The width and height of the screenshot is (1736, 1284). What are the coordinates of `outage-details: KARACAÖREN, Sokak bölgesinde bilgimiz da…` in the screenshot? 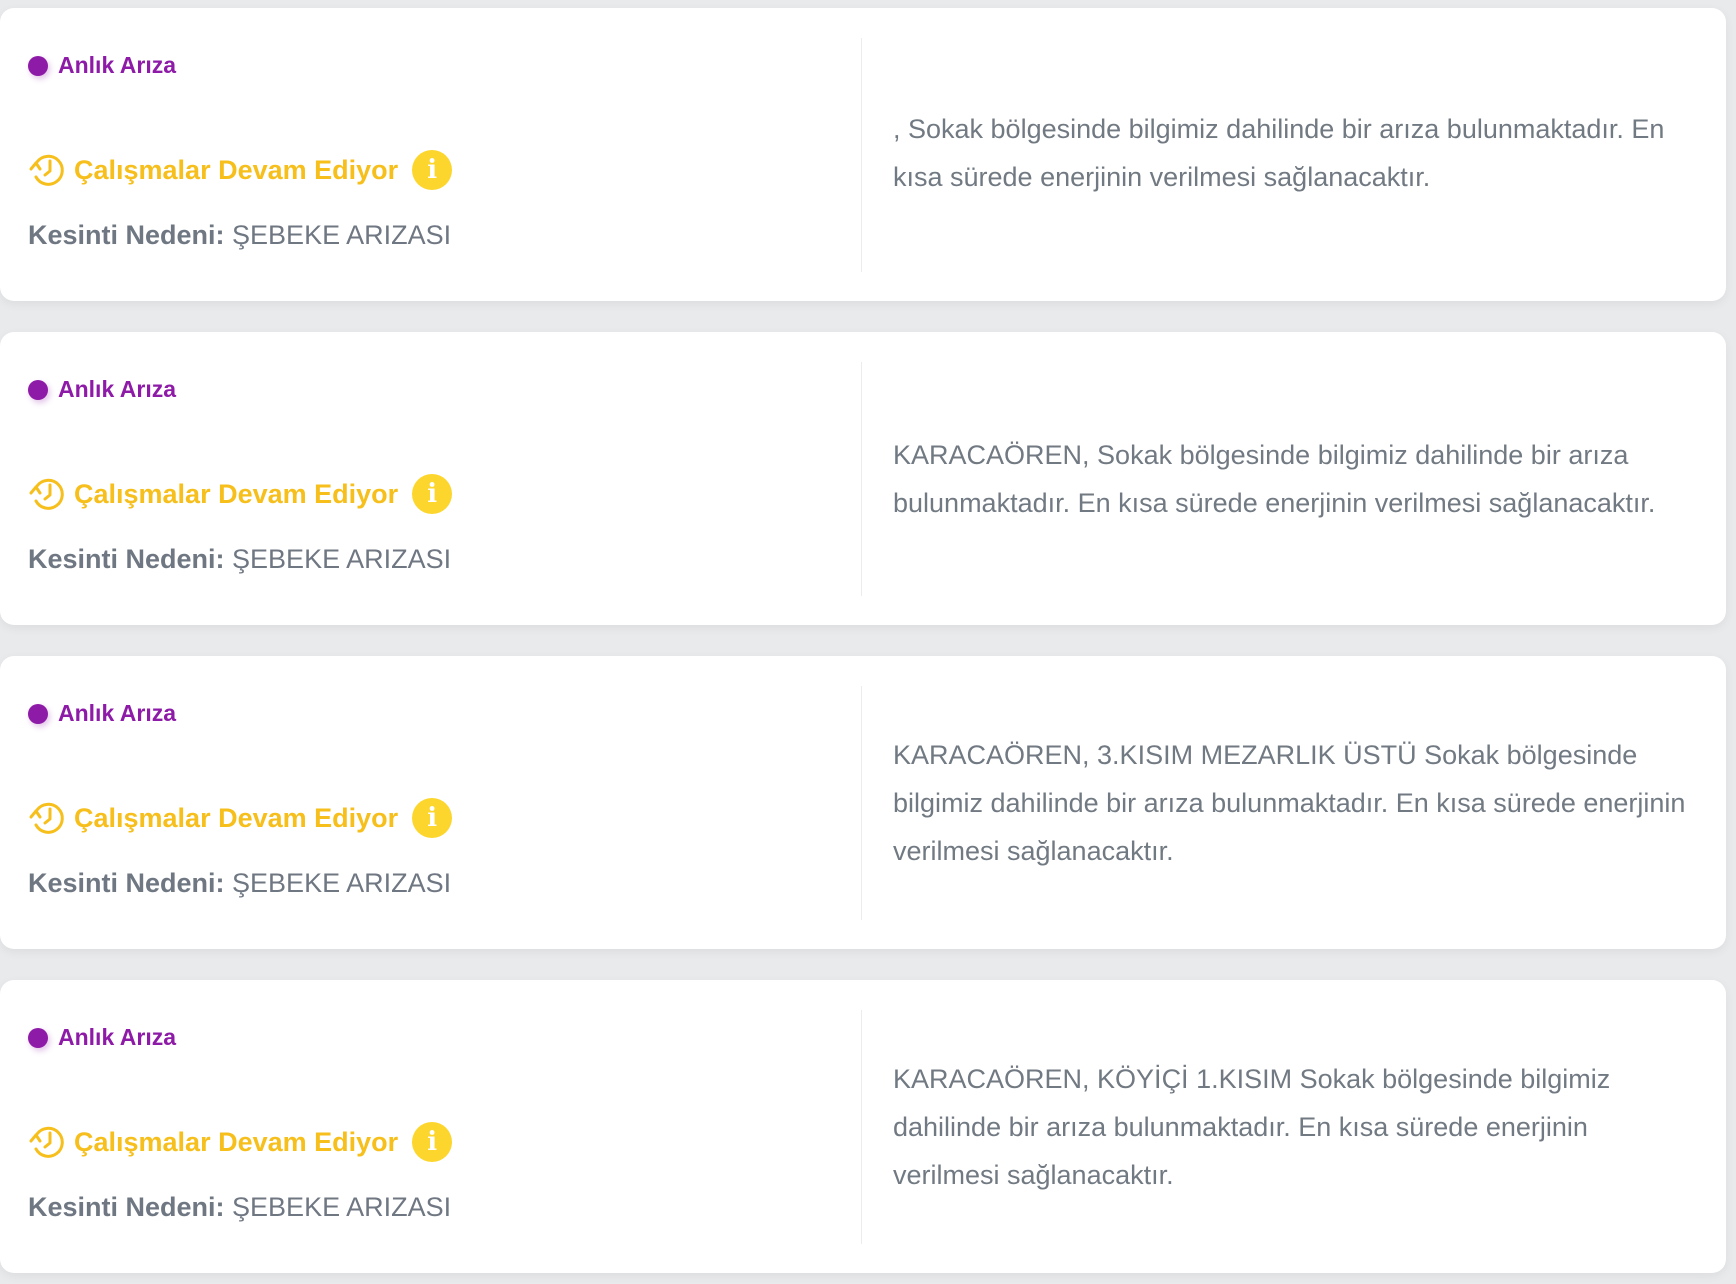 It's located at (1293, 478).